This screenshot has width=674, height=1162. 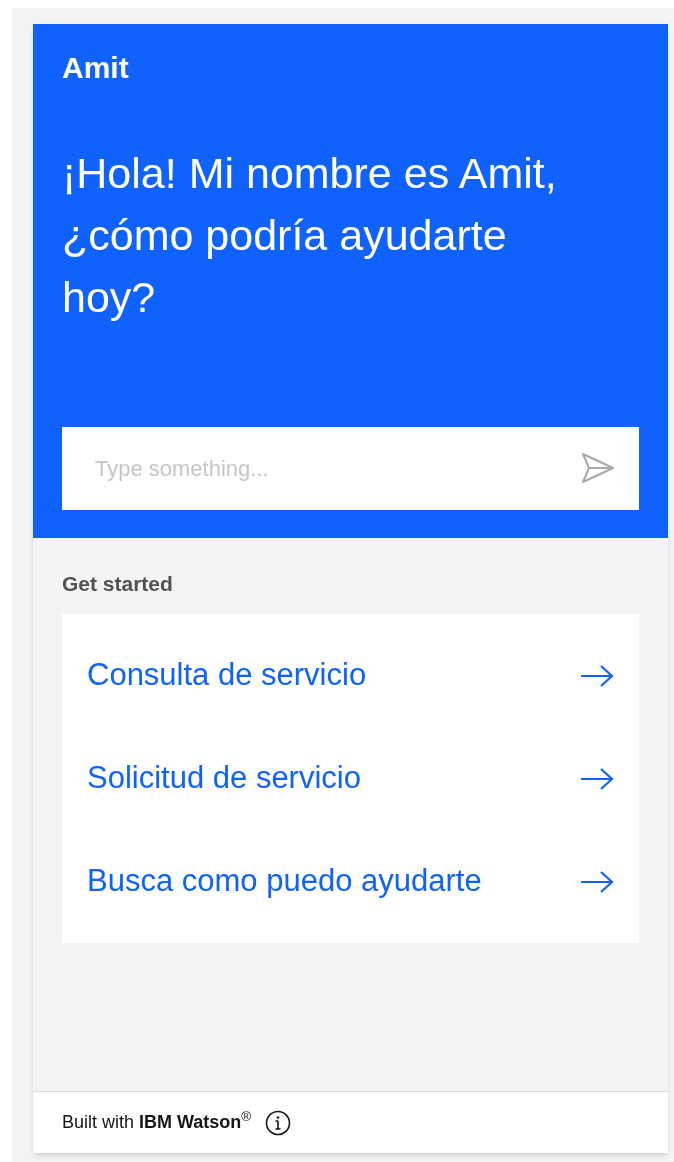 I want to click on info-icon, so click(x=278, y=1122).